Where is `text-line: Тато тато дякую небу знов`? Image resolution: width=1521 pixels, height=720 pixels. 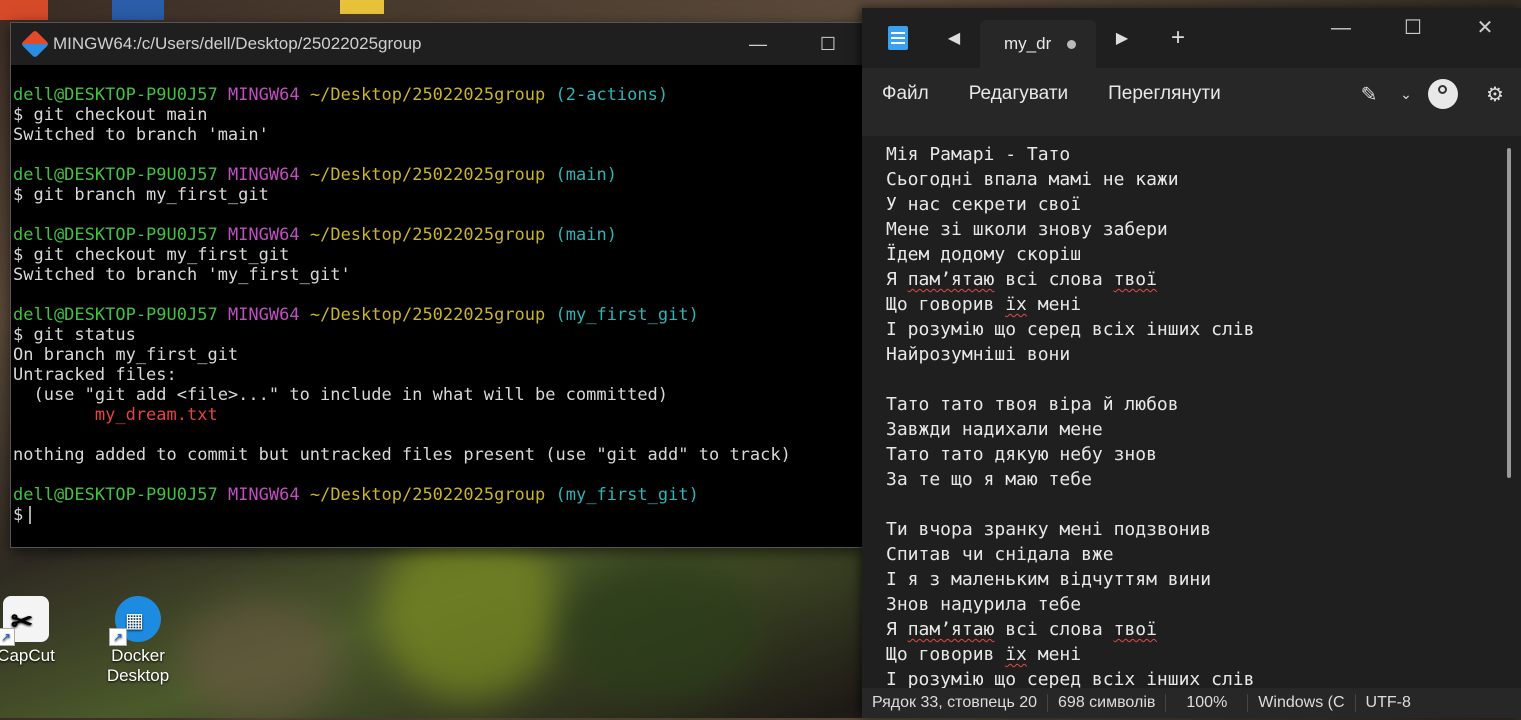 text-line: Тато тато дякую небу знов is located at coordinates (1021, 454).